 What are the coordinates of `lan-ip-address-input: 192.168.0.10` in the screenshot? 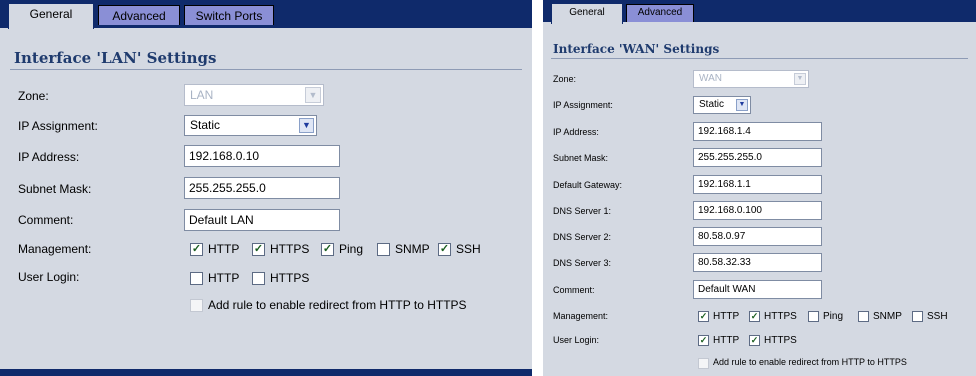 It's located at (262, 156).